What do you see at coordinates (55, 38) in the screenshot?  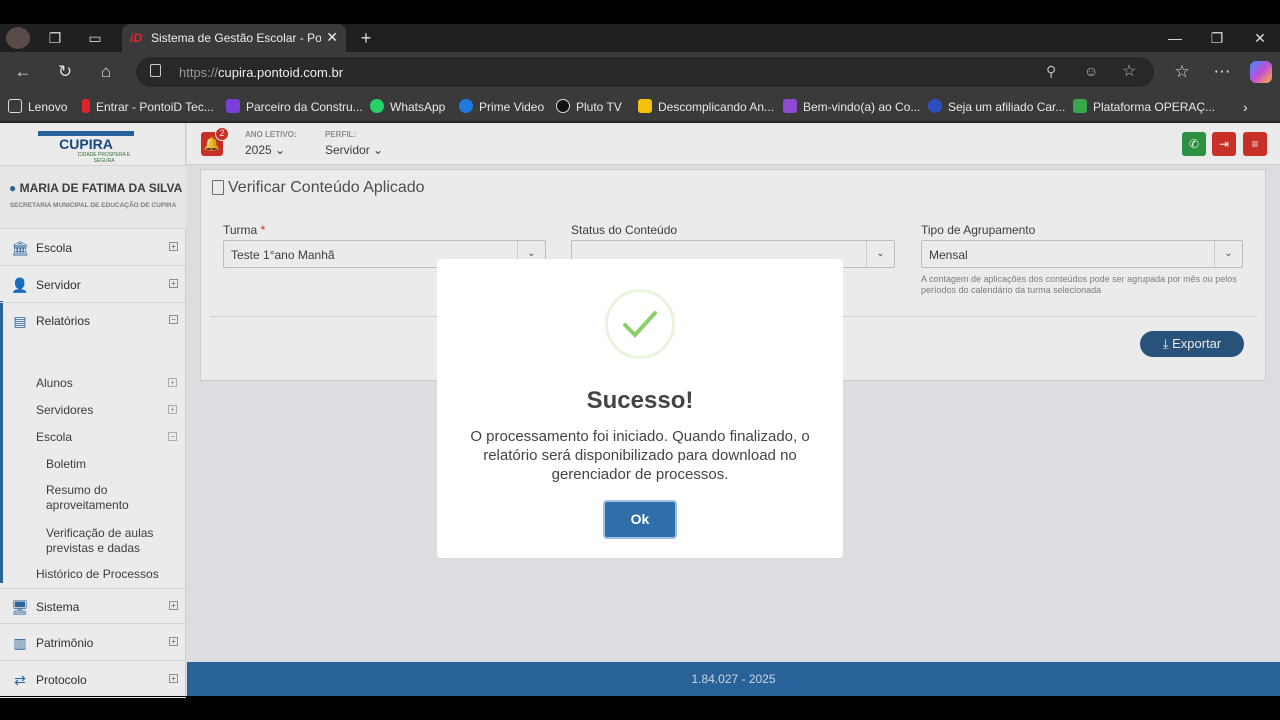 I see `workspaces-icon: ❐` at bounding box center [55, 38].